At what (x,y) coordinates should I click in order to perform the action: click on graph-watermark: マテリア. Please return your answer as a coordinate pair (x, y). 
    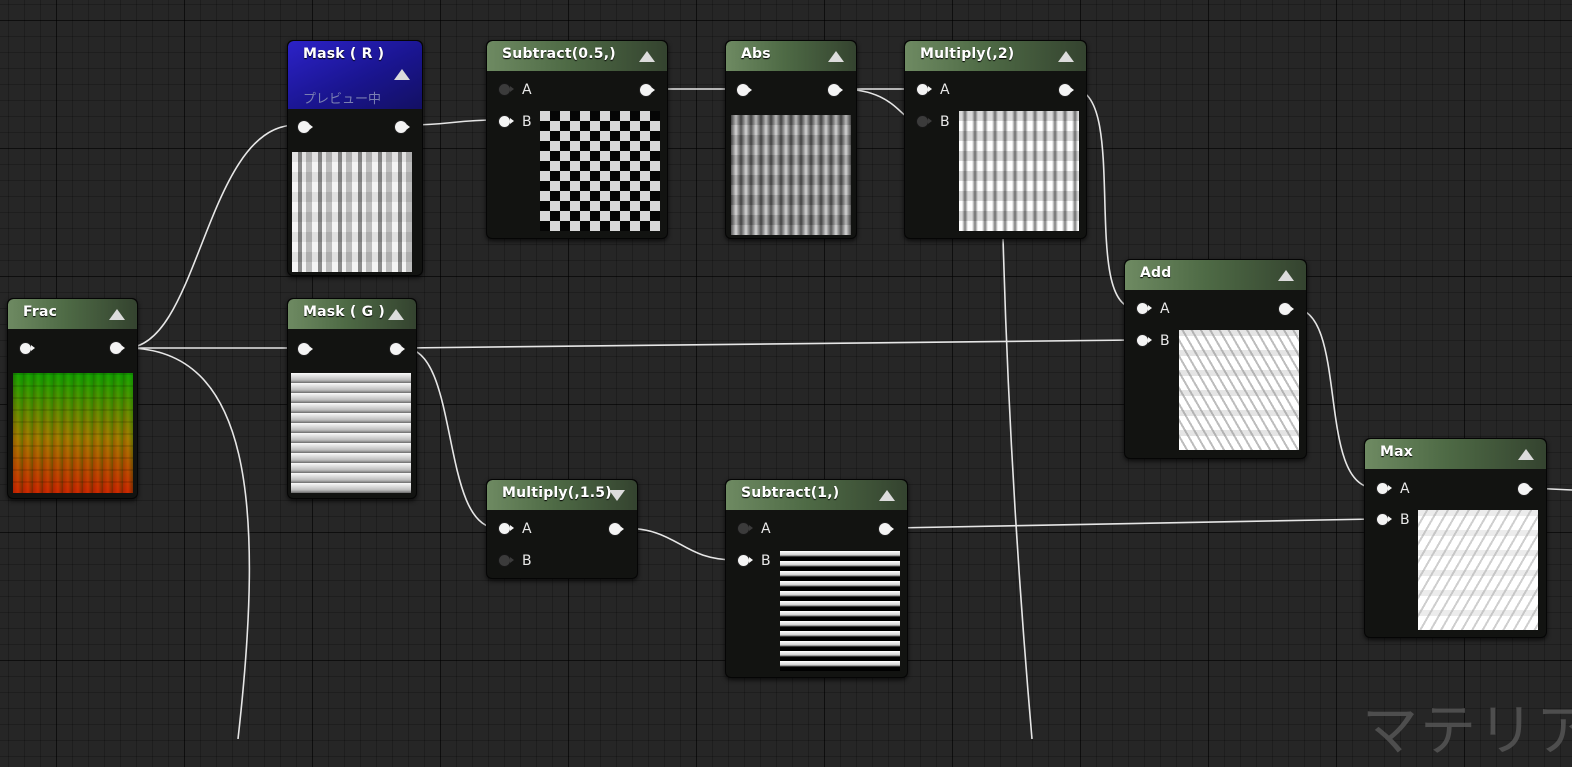
    Looking at the image, I should click on (1467, 731).